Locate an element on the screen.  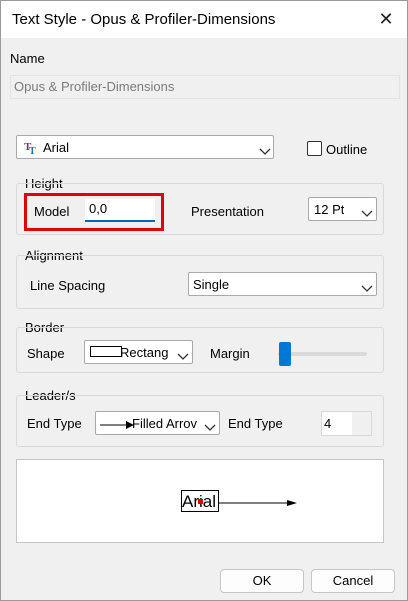
end-type-value: Filled Arrov is located at coordinates (165, 423).